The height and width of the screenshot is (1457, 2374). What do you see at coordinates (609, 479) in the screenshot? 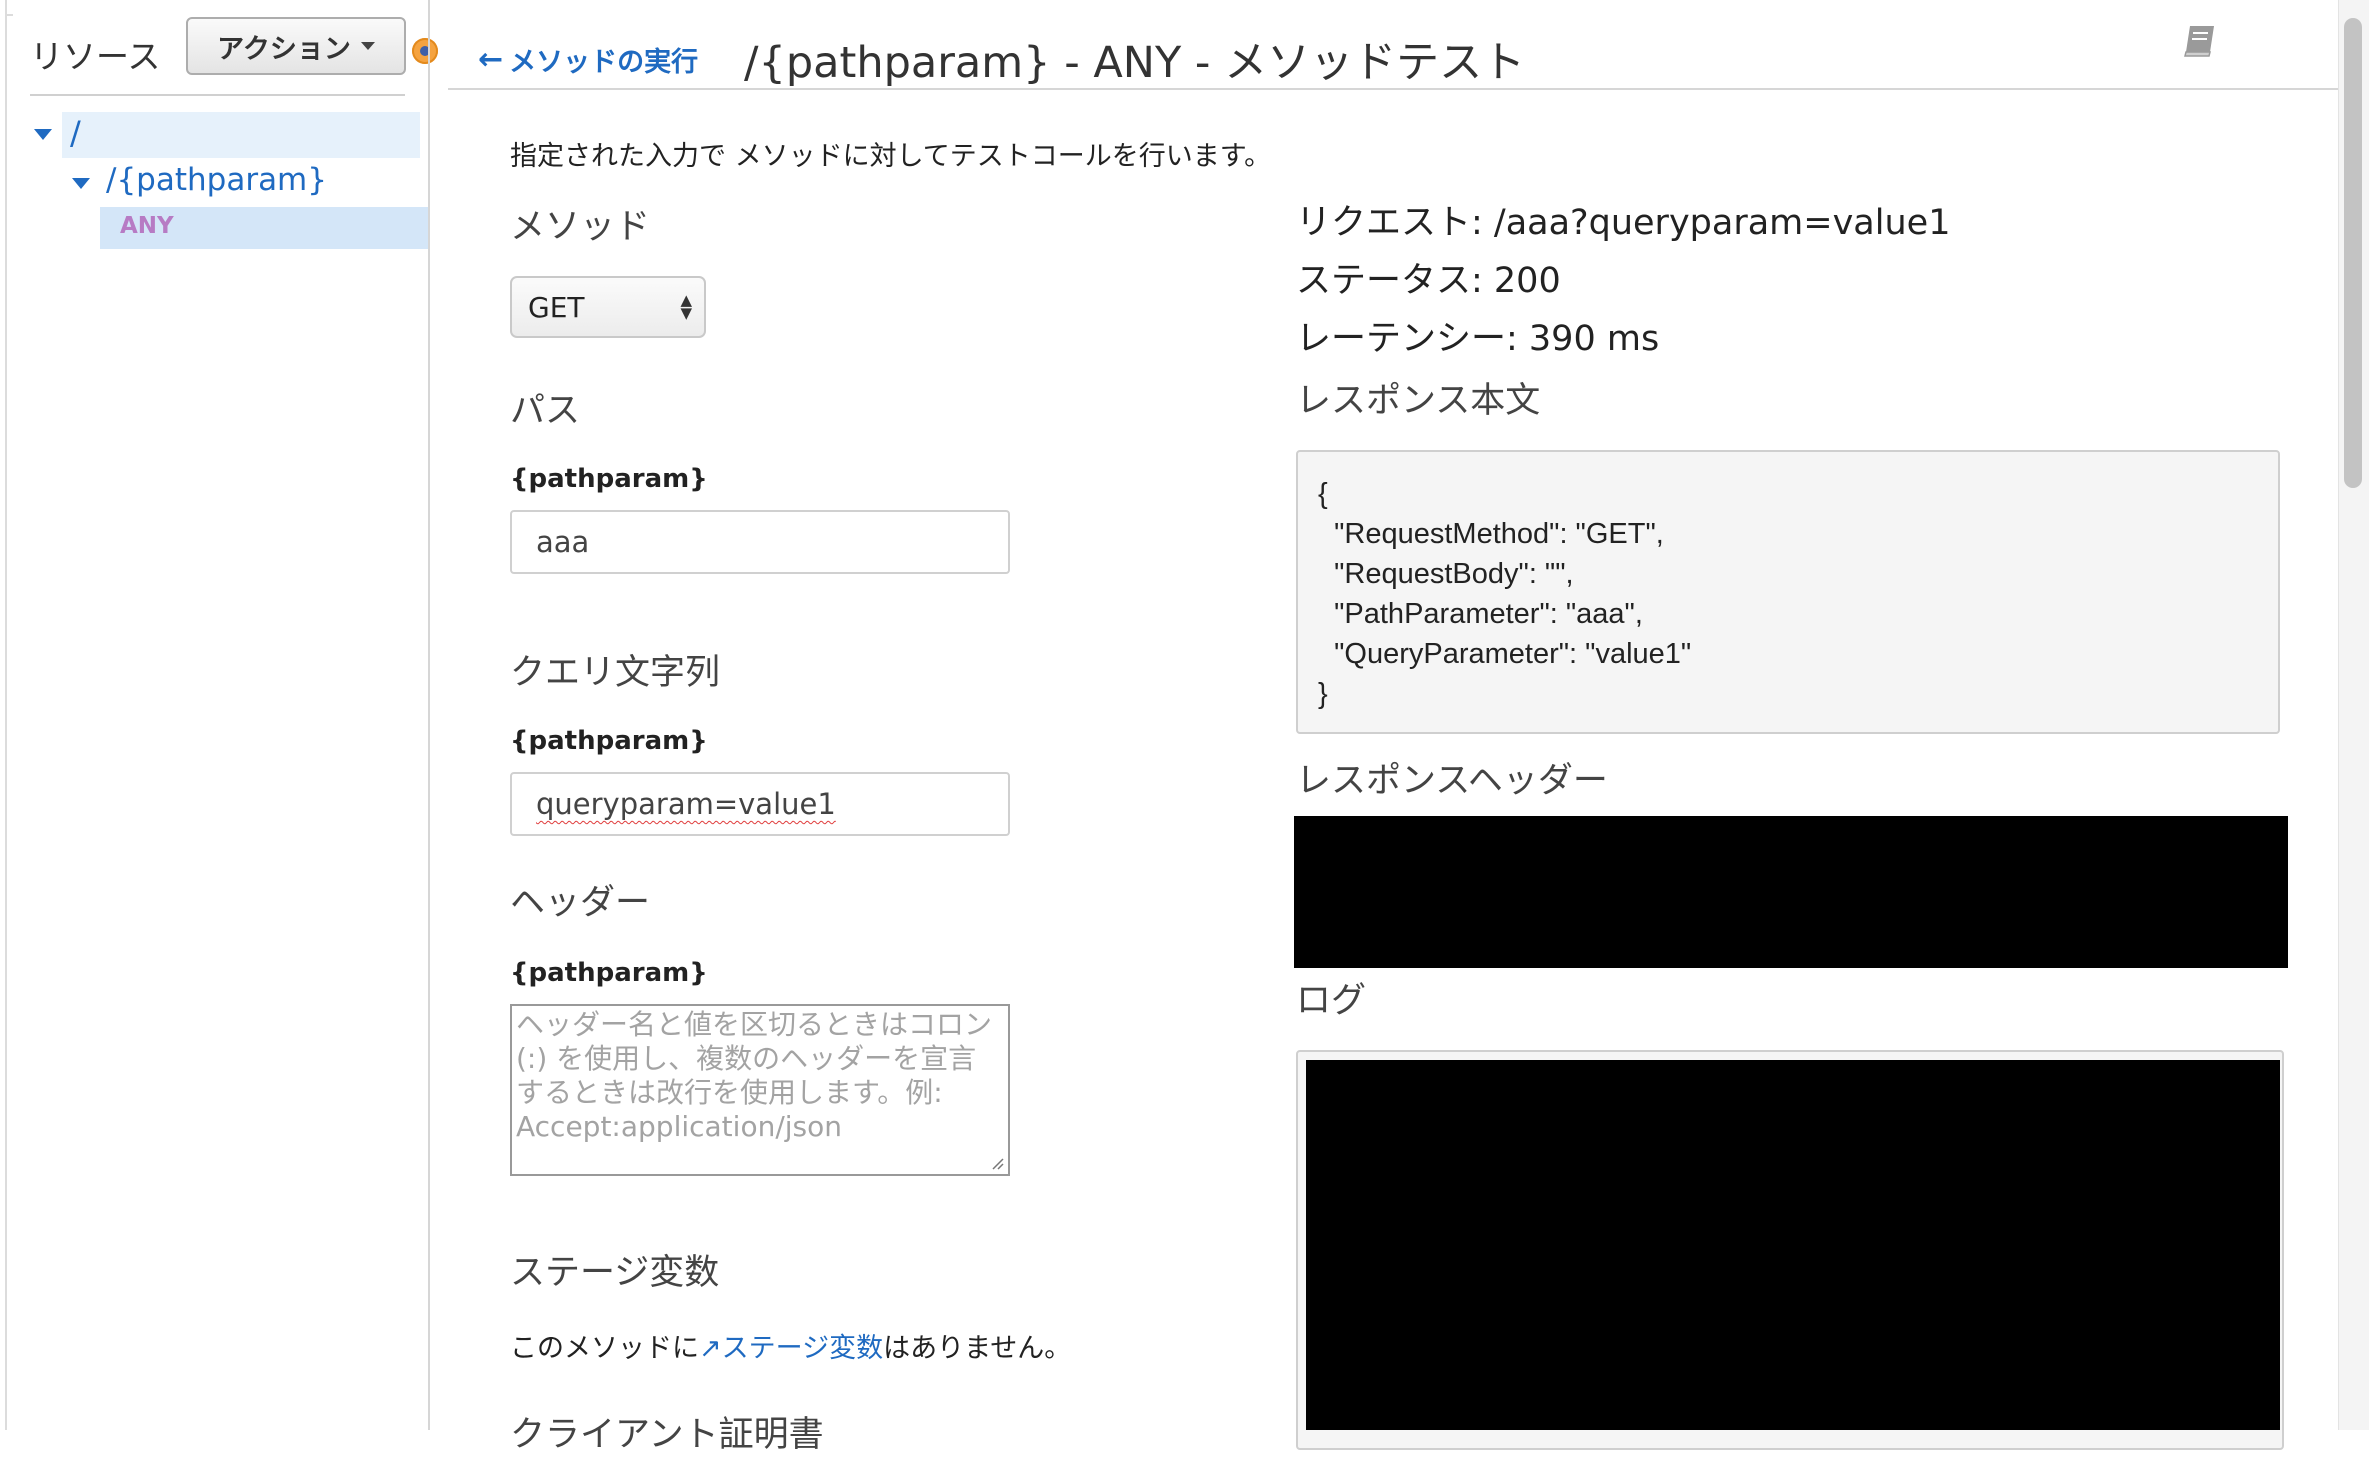
I see `path-param-label: {pathparam}` at bounding box center [609, 479].